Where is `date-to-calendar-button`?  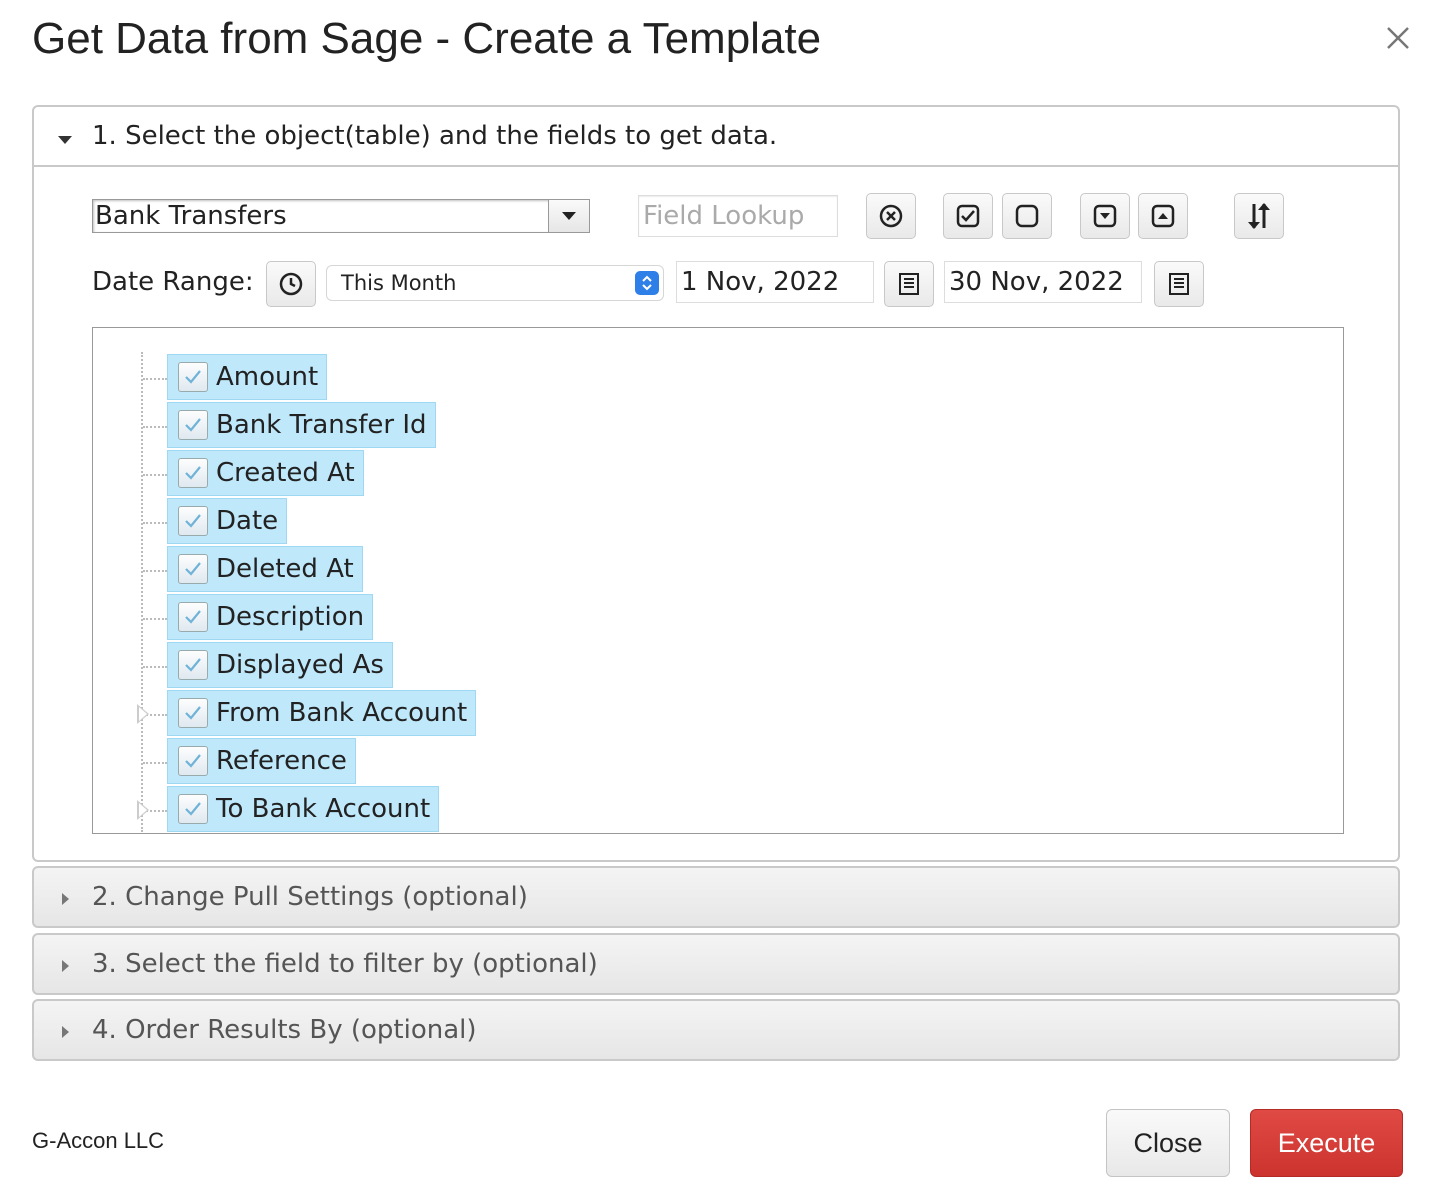
date-to-calendar-button is located at coordinates (1179, 284).